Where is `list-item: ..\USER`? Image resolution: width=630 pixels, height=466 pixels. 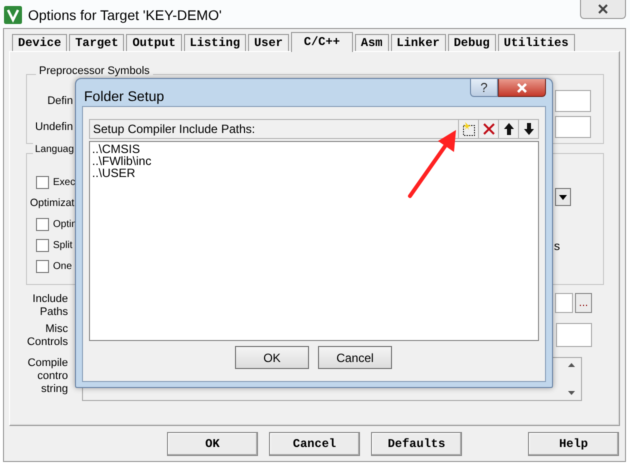
list-item: ..\USER is located at coordinates (114, 173).